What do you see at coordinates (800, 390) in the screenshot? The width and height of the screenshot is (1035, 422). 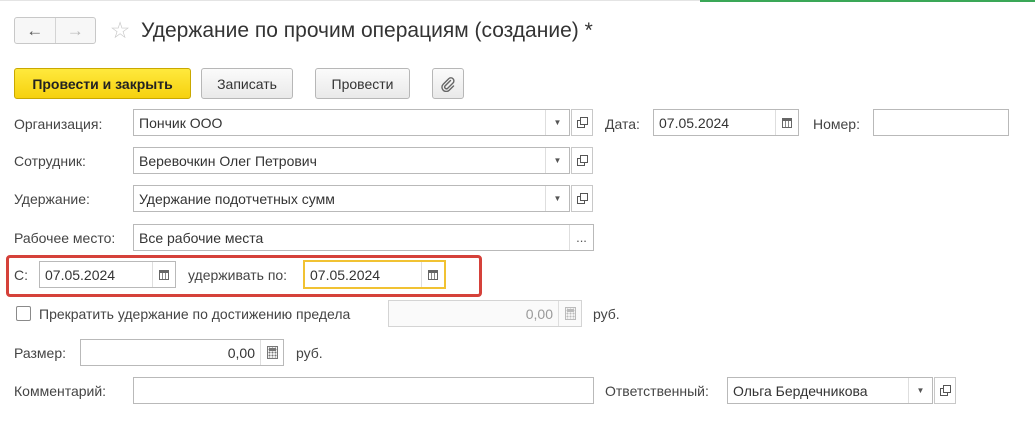 I see `responsible-value: Ольга Бердечникова` at bounding box center [800, 390].